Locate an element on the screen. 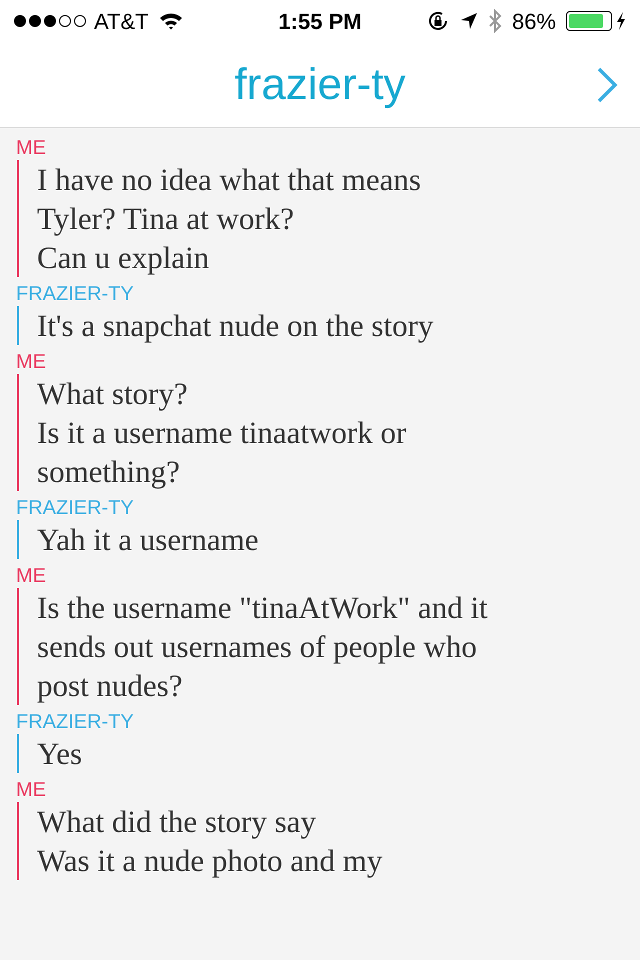 This screenshot has height=960, width=640. bluetooth-icon is located at coordinates (495, 21).